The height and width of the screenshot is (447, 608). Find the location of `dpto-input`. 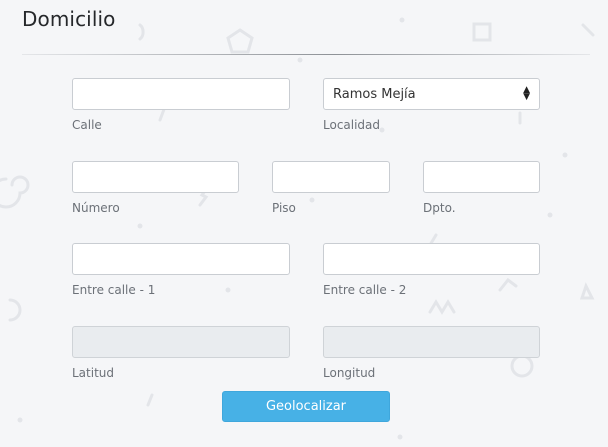

dpto-input is located at coordinates (481, 177).